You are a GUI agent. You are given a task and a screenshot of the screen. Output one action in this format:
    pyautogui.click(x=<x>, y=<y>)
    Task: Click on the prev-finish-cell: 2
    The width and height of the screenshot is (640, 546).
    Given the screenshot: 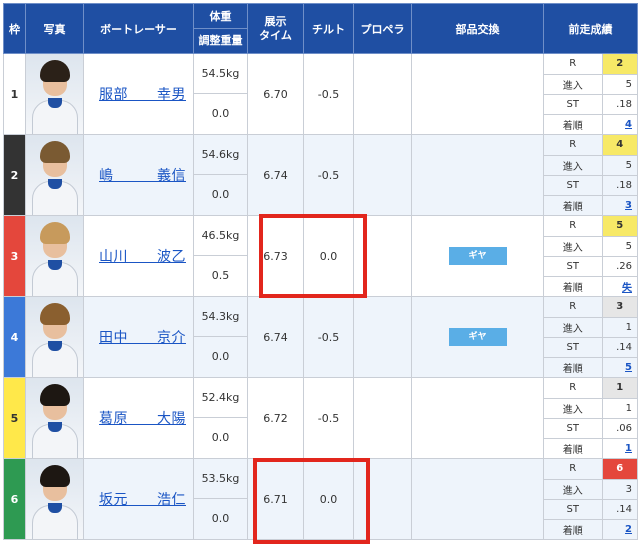 What is the action you would take?
    pyautogui.click(x=619, y=529)
    